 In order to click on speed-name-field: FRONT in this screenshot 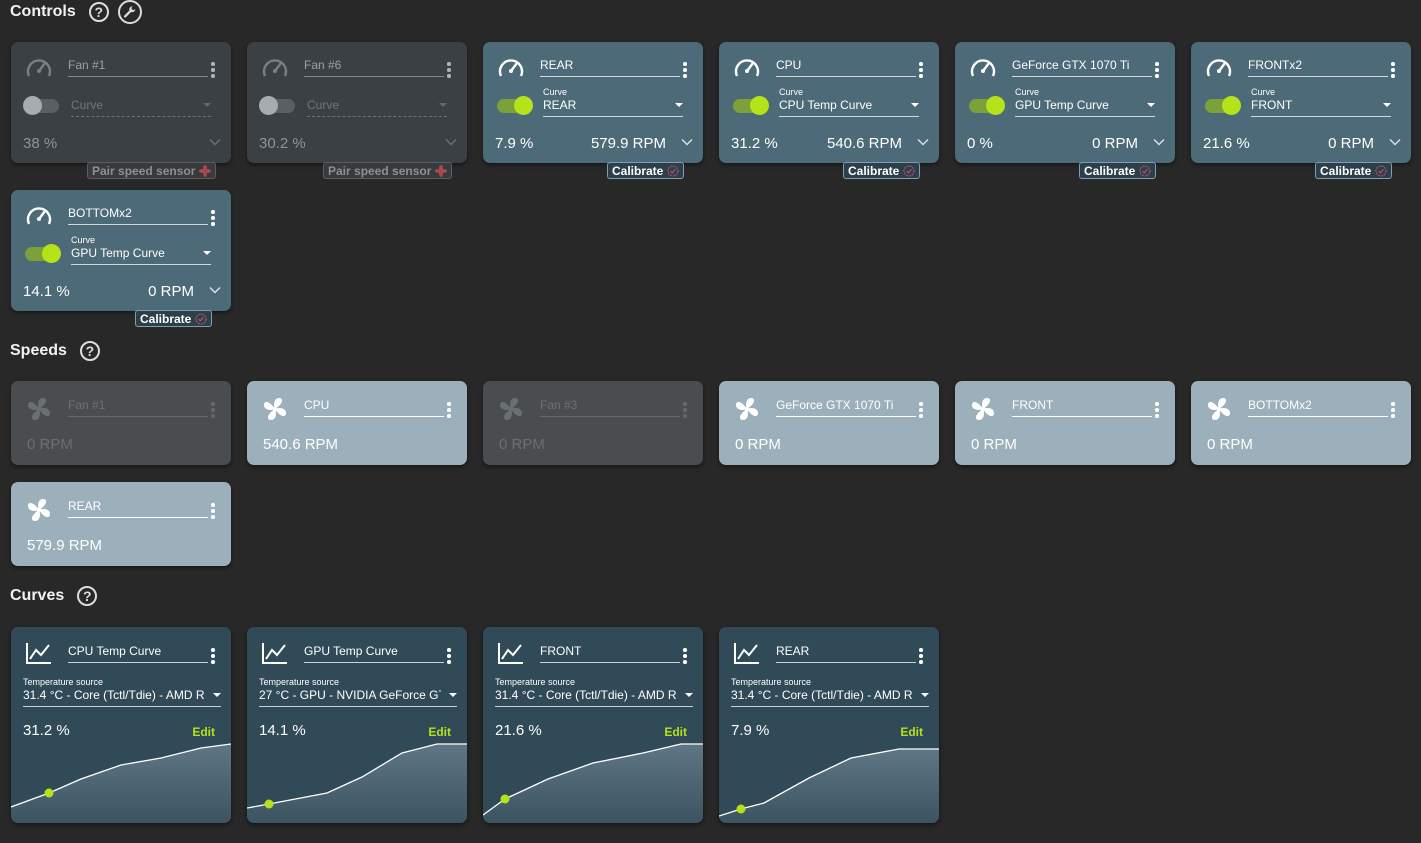, I will do `click(1082, 407)`.